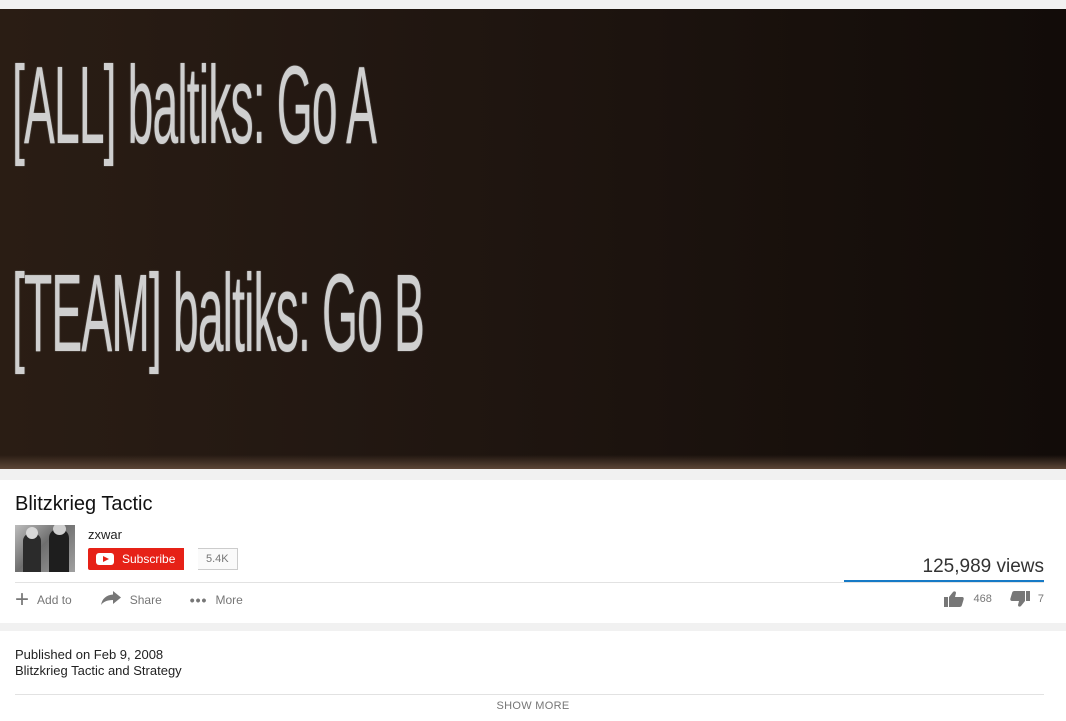 The image size is (1066, 721). I want to click on share-button: Share, so click(131, 599).